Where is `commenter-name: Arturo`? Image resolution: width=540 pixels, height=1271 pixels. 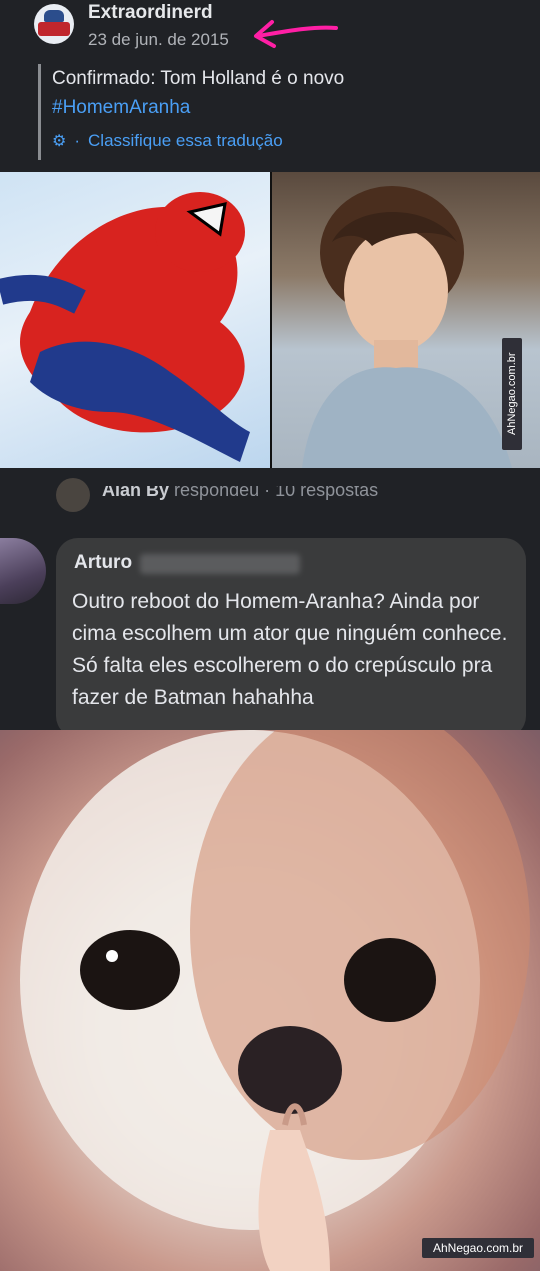
commenter-name: Arturo is located at coordinates (103, 563).